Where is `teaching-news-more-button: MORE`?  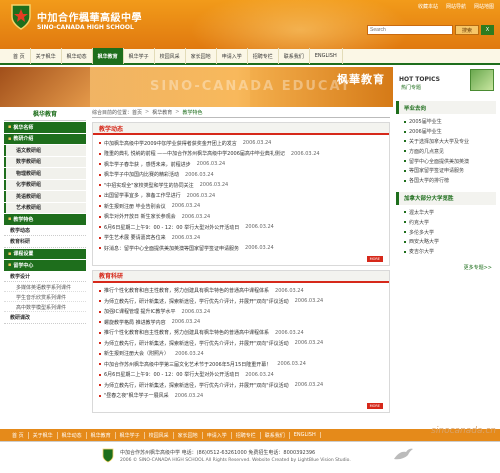 teaching-news-more-button: MORE is located at coordinates (374, 258).